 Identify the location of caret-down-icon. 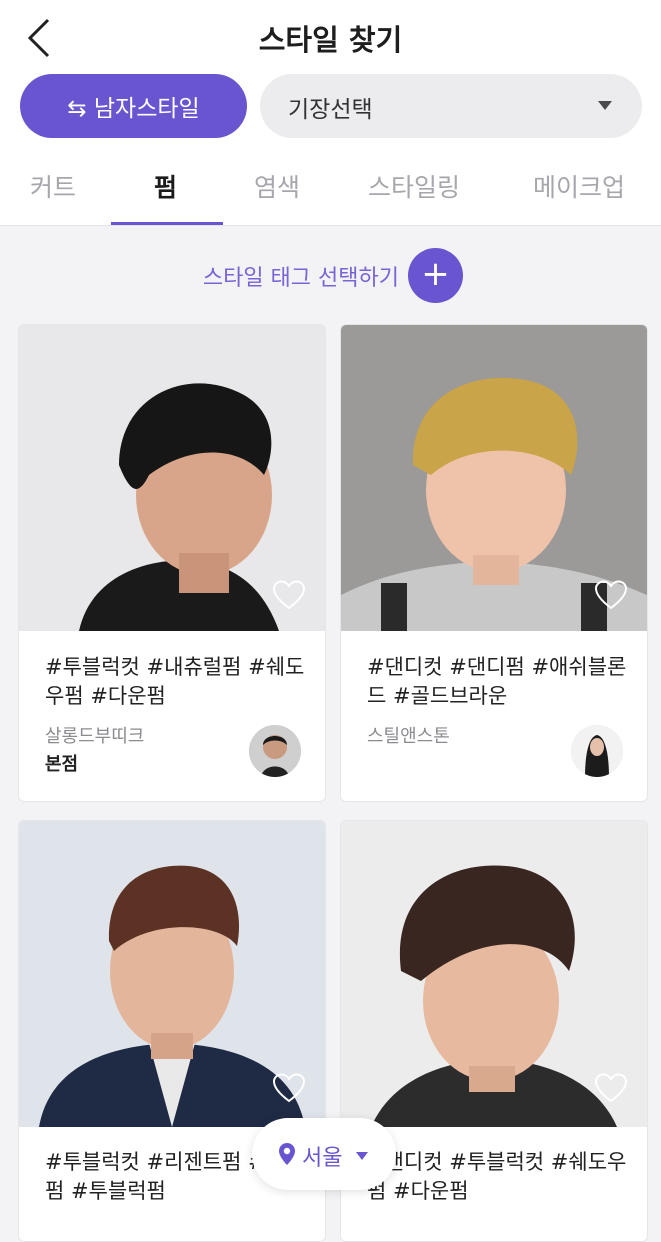
(362, 1156).